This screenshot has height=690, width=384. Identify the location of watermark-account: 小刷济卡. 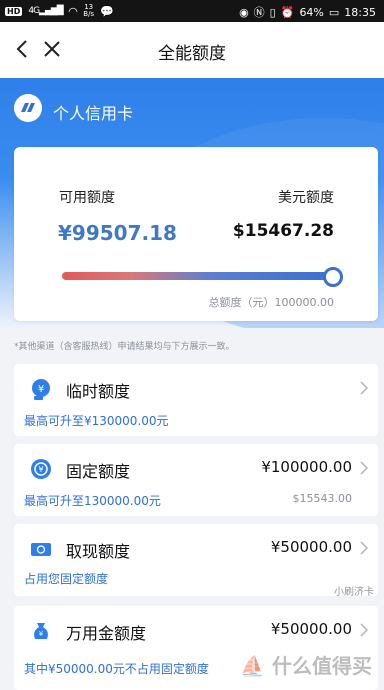
(354, 592).